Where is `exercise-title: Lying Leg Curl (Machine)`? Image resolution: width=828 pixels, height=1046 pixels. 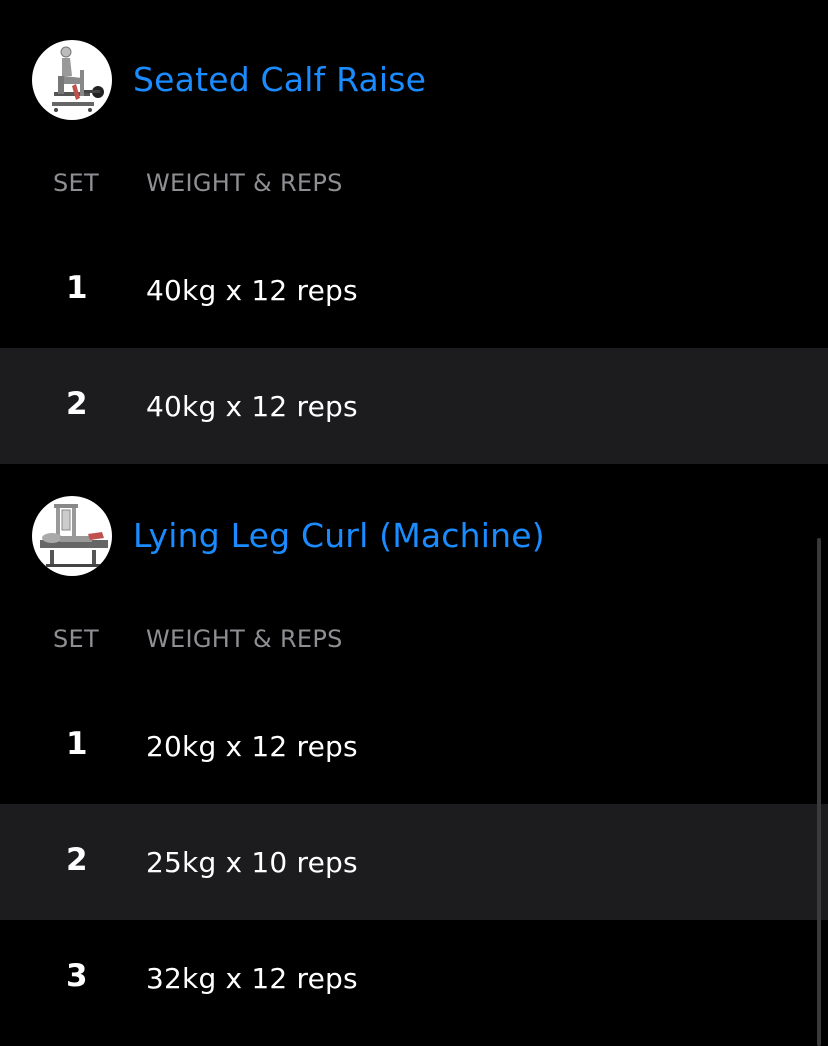 exercise-title: Lying Leg Curl (Machine) is located at coordinates (339, 536).